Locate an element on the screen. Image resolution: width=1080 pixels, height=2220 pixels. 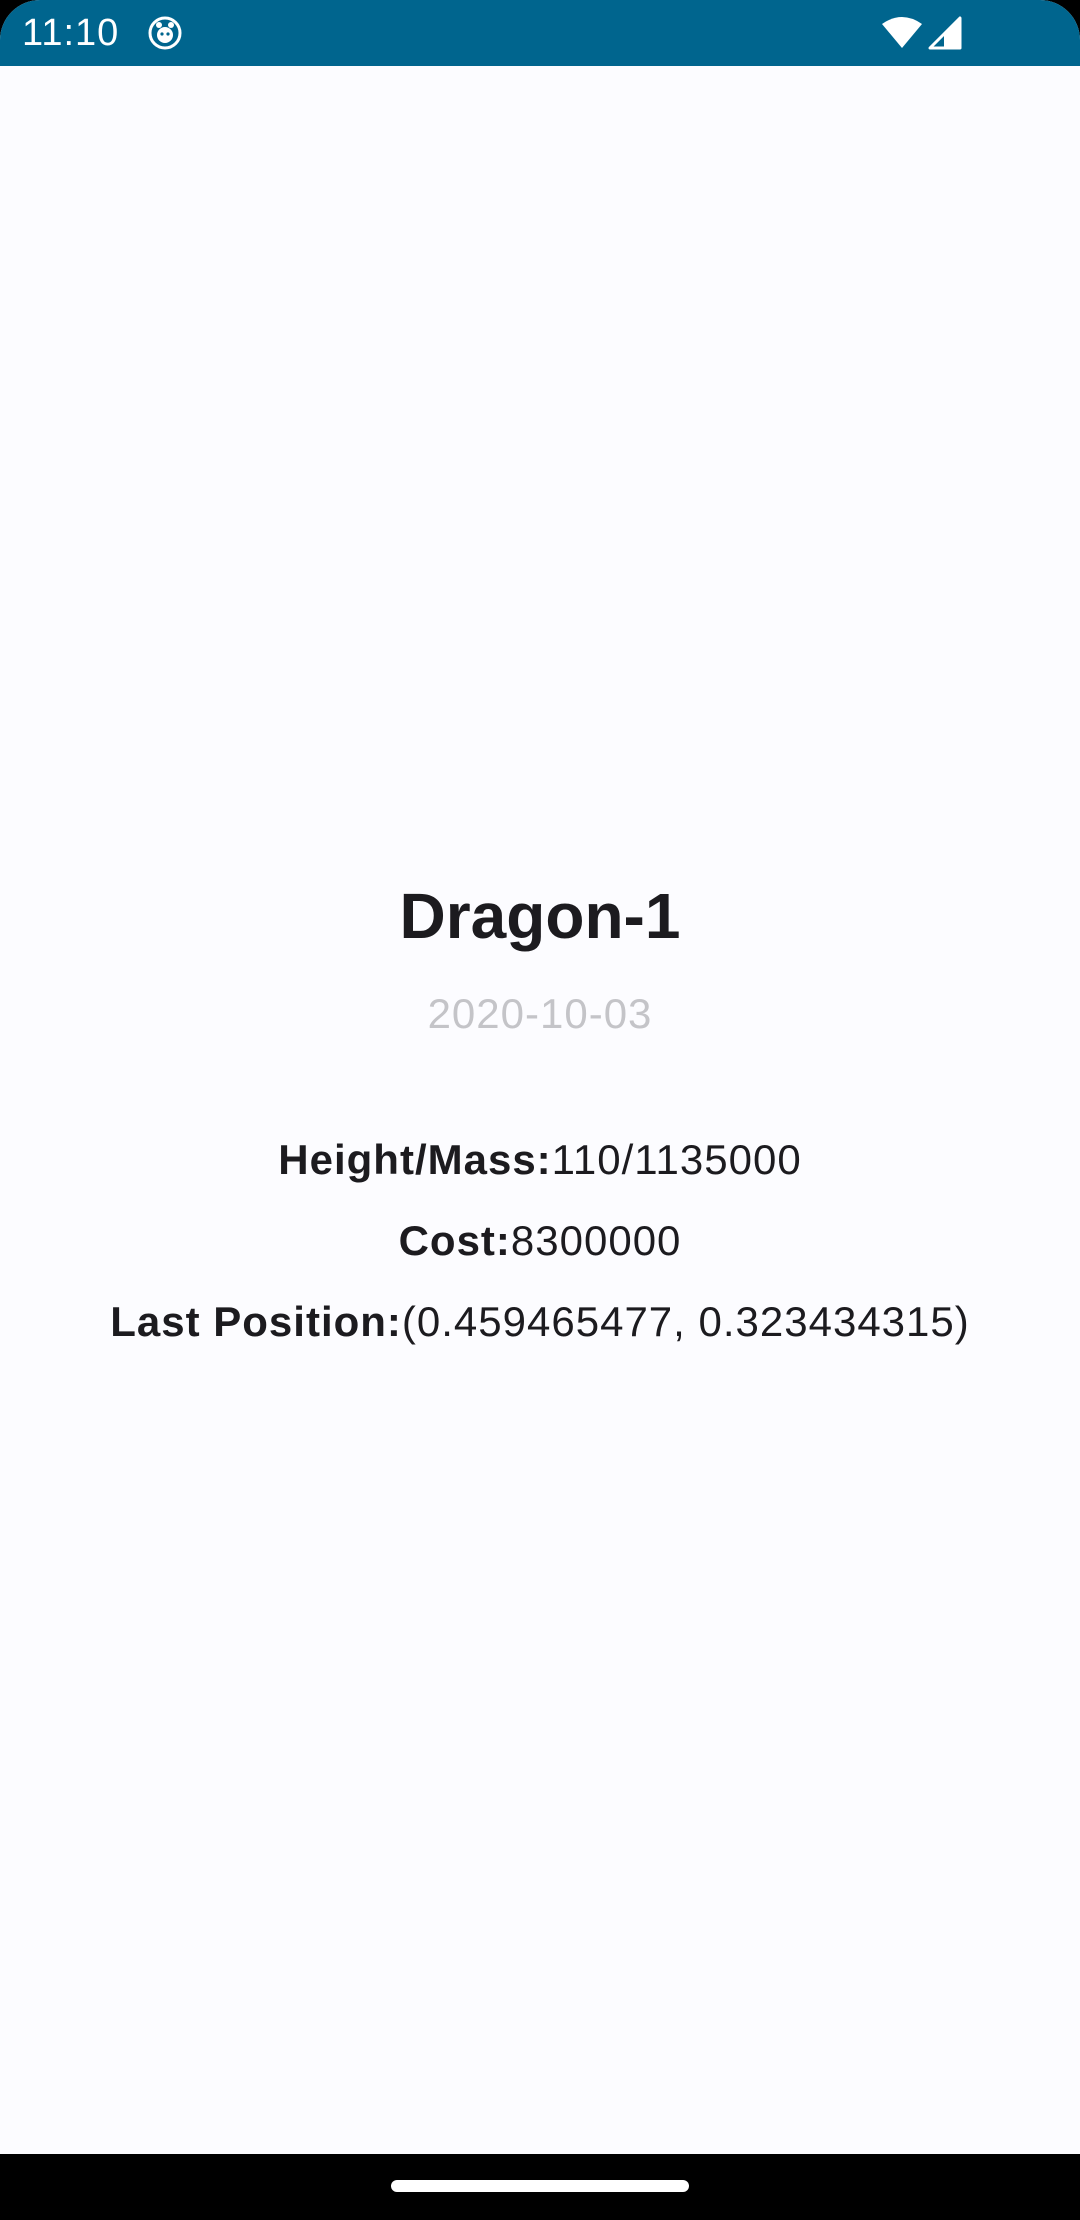
last-position-row: Last Position:(0.459465477, 0.323434315) is located at coordinates (540, 1322).